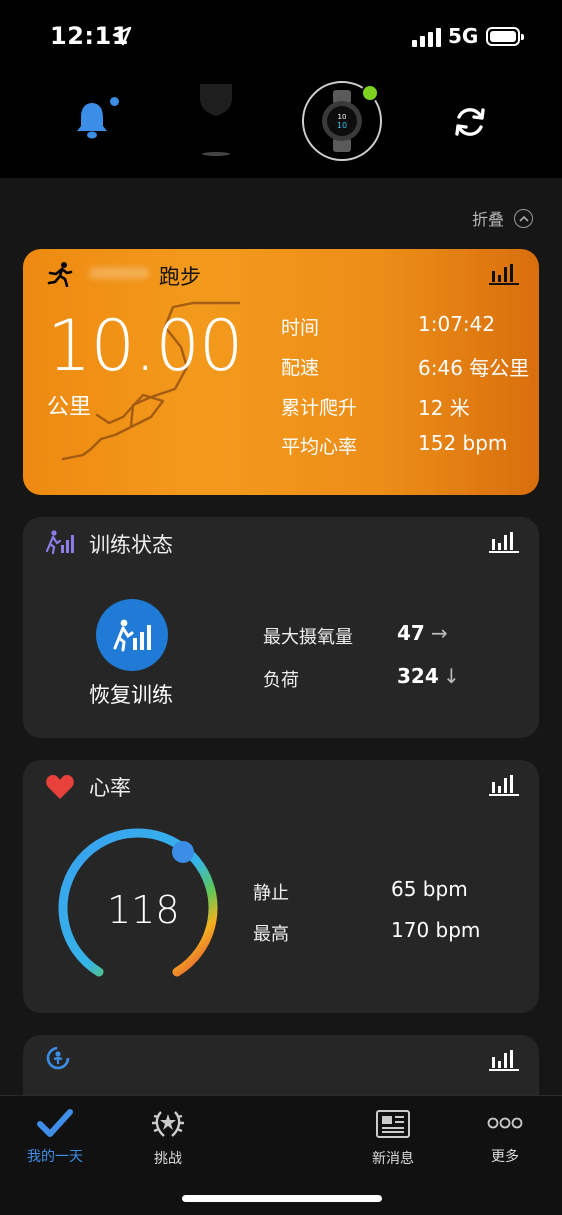  I want to click on device-connected-dot, so click(370, 93).